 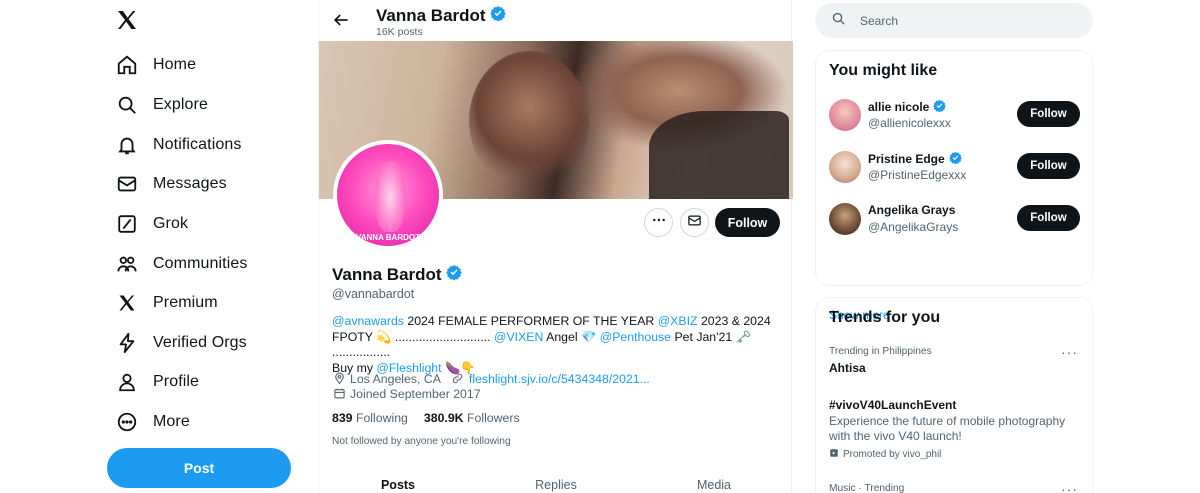 I want to click on nav-messages: Messages, so click(x=171, y=184).